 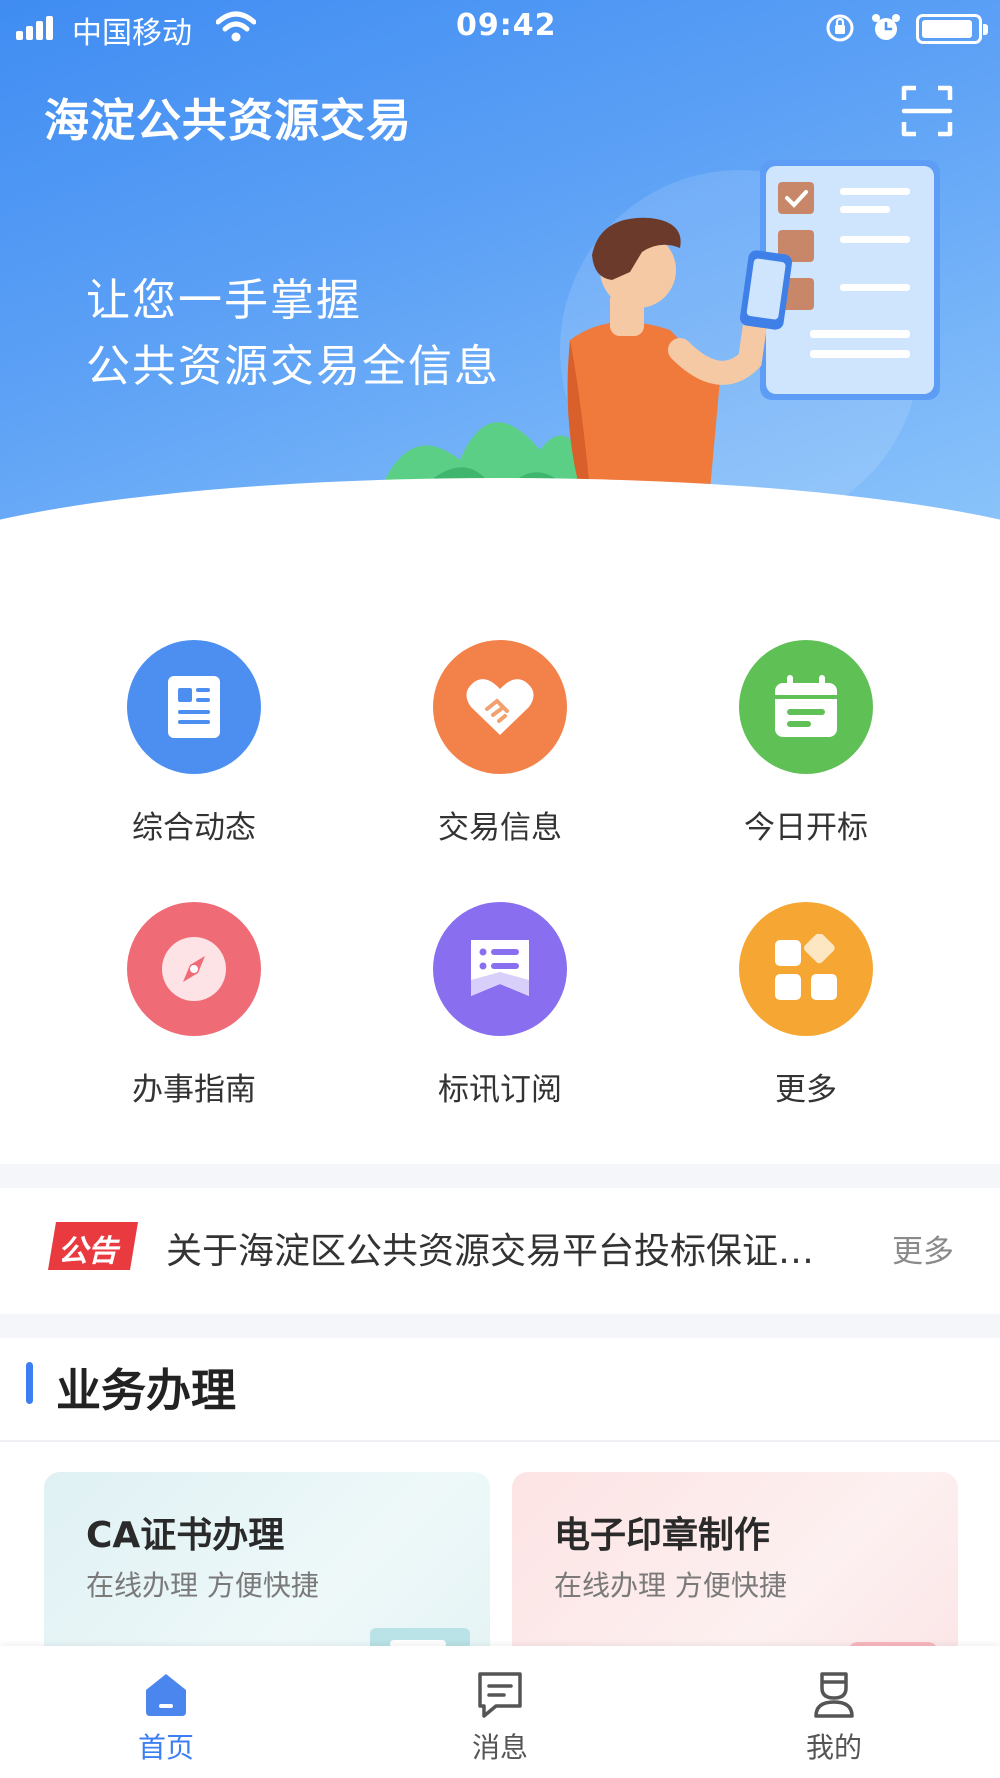 I want to click on signal-strength-icon, so click(x=38, y=27).